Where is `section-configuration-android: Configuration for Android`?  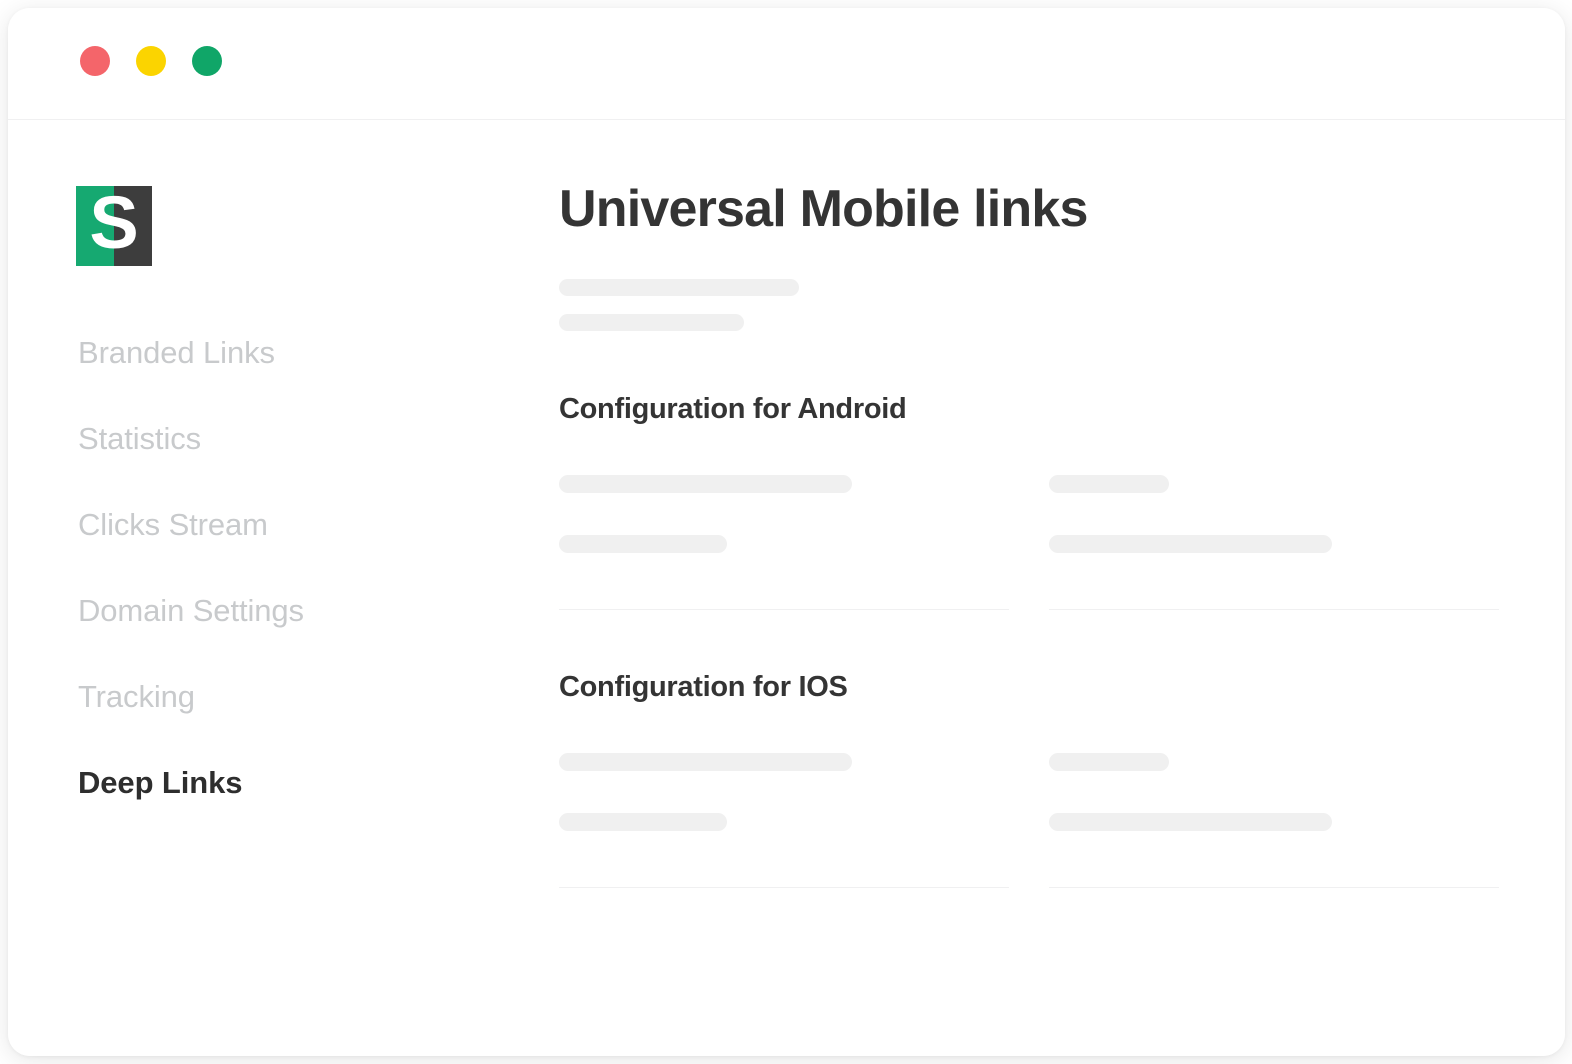 section-configuration-android: Configuration for Android is located at coordinates (1029, 501).